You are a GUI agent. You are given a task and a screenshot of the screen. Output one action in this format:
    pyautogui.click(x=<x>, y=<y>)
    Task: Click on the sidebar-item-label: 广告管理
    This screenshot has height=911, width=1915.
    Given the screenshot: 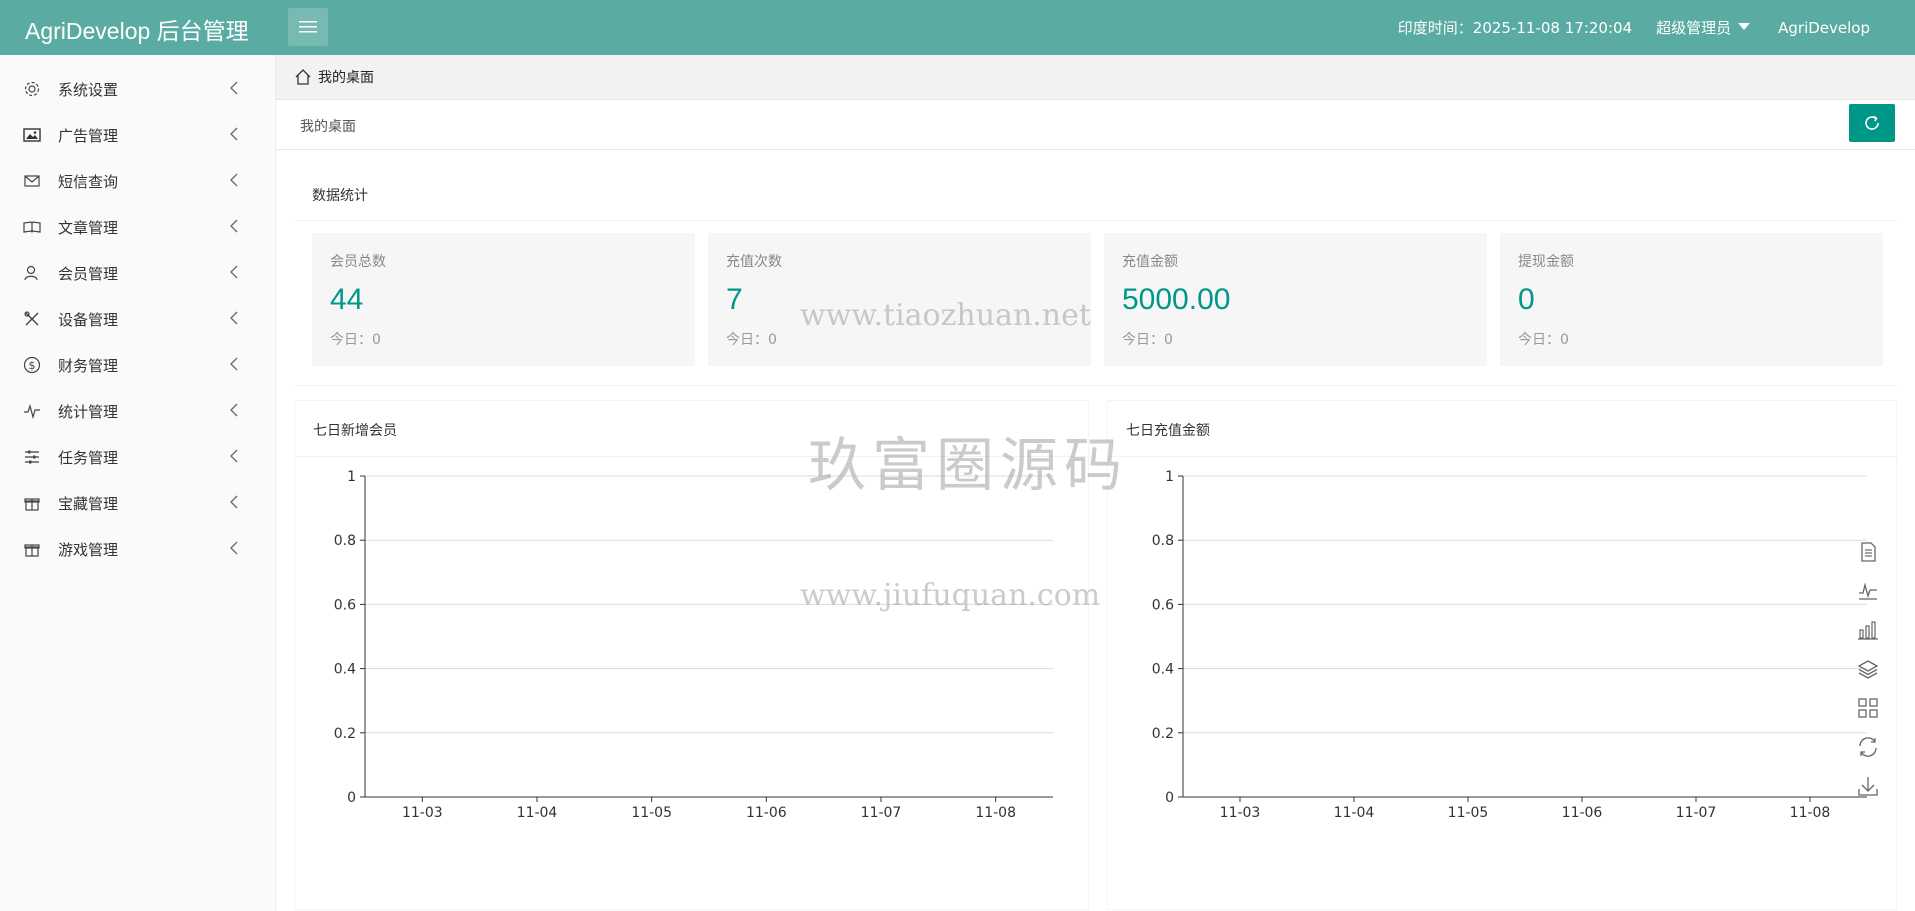 What is the action you would take?
    pyautogui.click(x=88, y=136)
    